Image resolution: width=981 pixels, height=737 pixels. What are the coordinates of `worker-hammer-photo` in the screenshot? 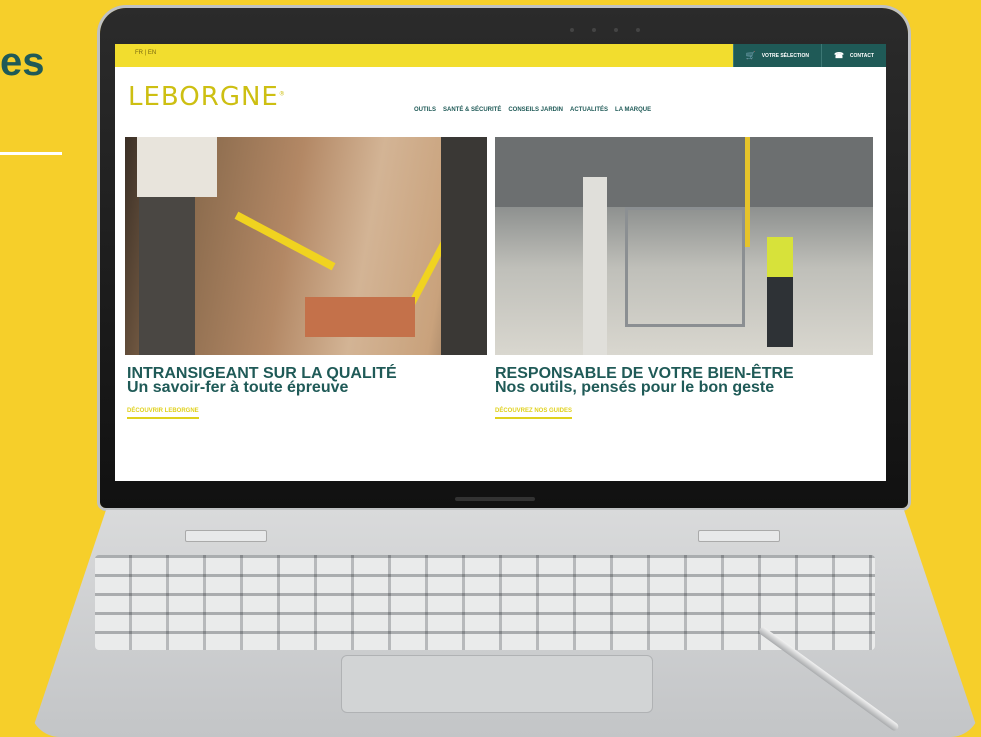 It's located at (306, 246).